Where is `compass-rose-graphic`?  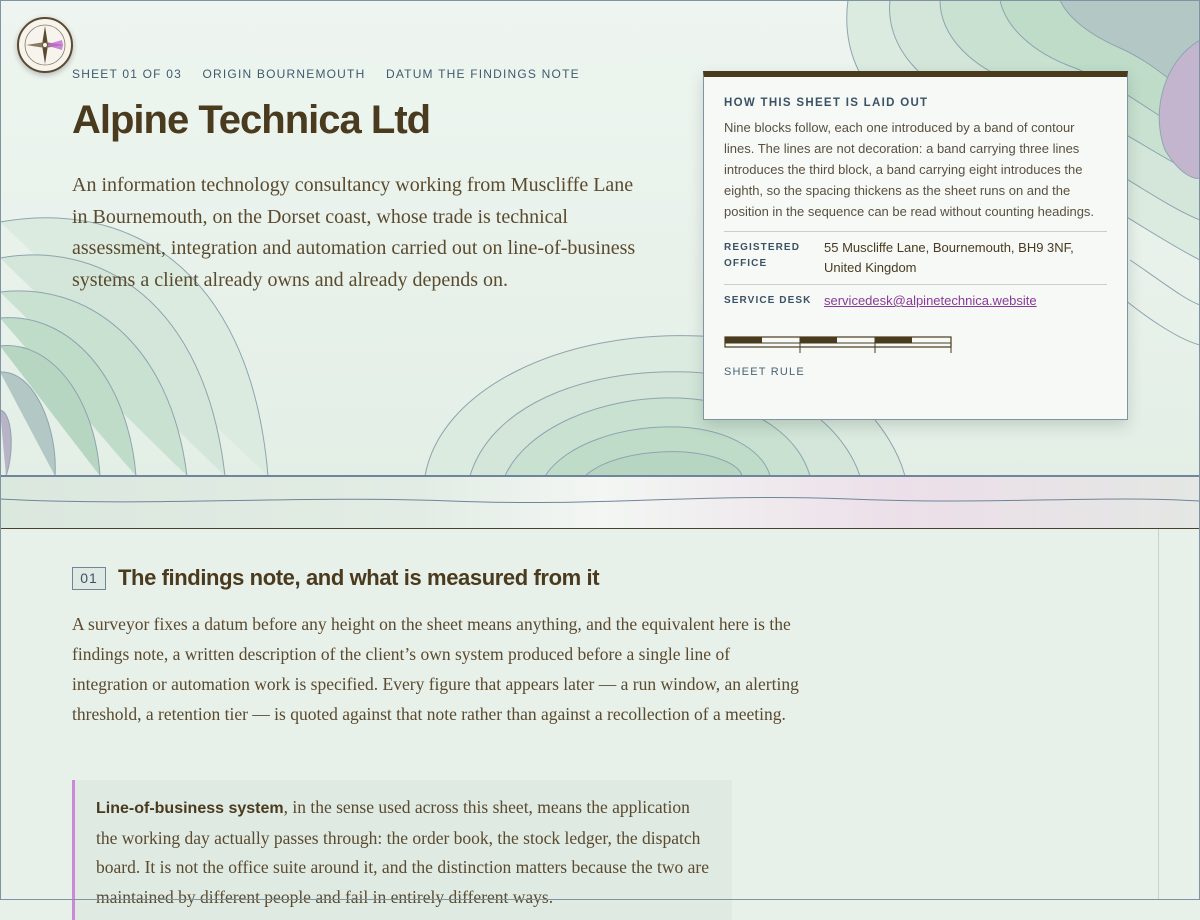
compass-rose-graphic is located at coordinates (45, 45).